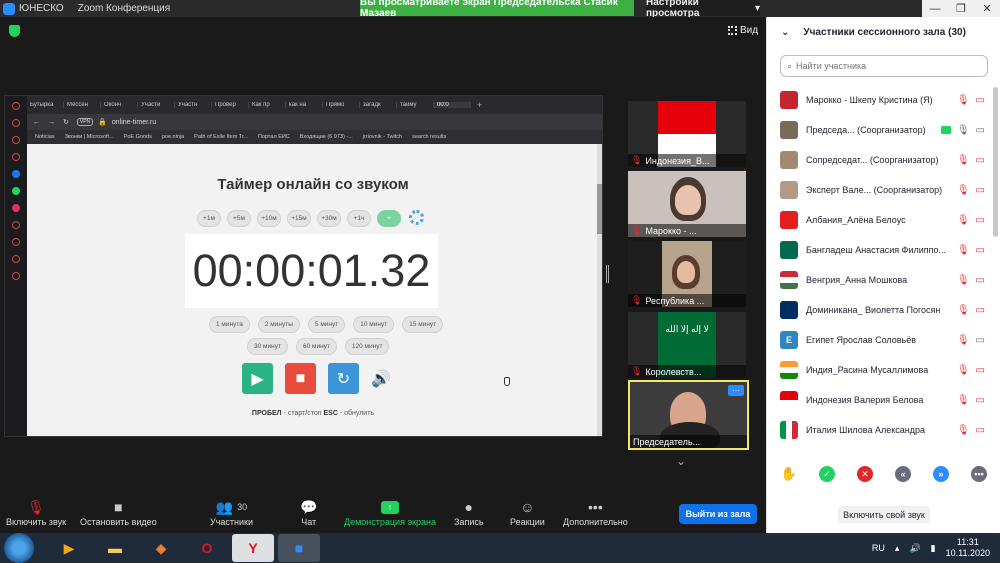 Image resolution: width=1000 pixels, height=563 pixels. Describe the element at coordinates (718, 514) in the screenshot. I see `leave-room-button: Выйти из зала` at that location.